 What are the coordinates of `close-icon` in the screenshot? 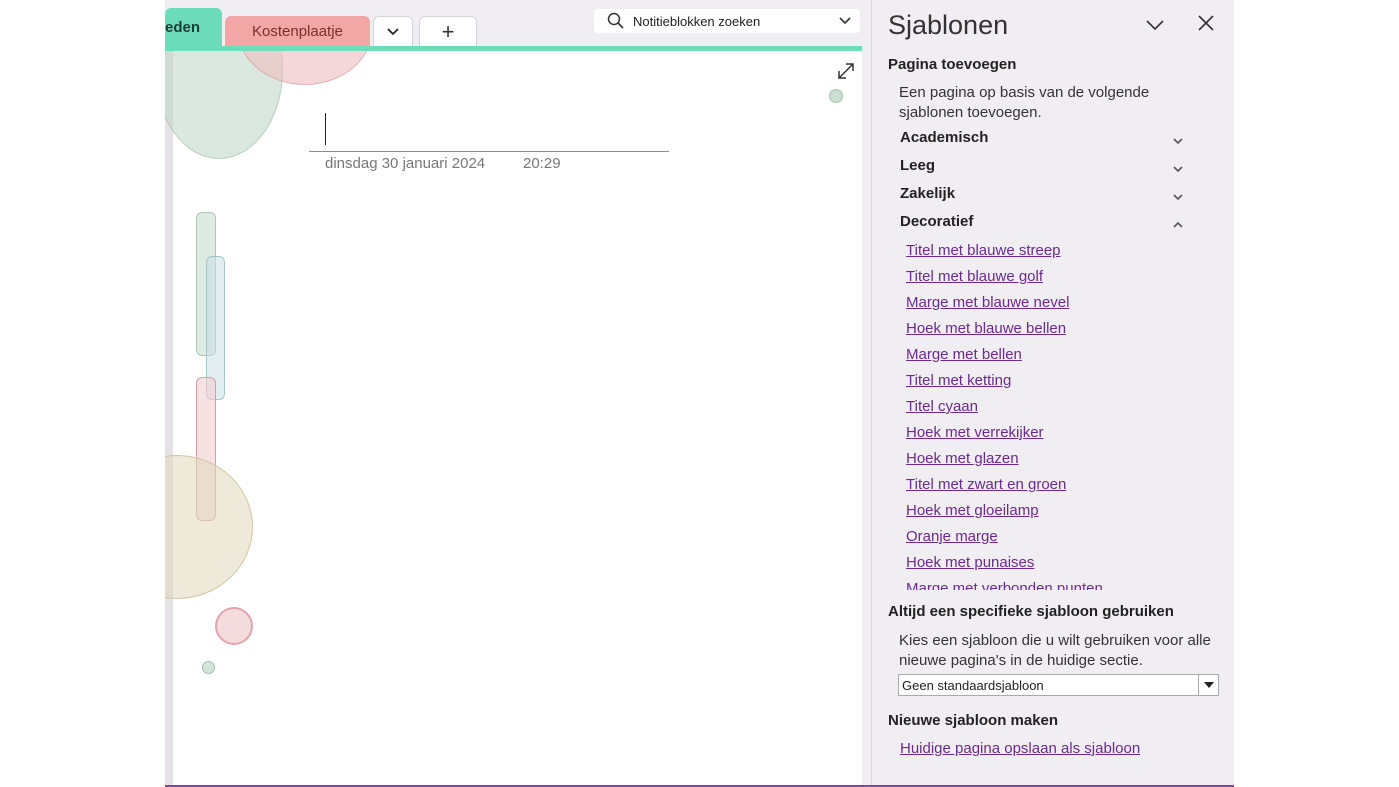 It's located at (1206, 23).